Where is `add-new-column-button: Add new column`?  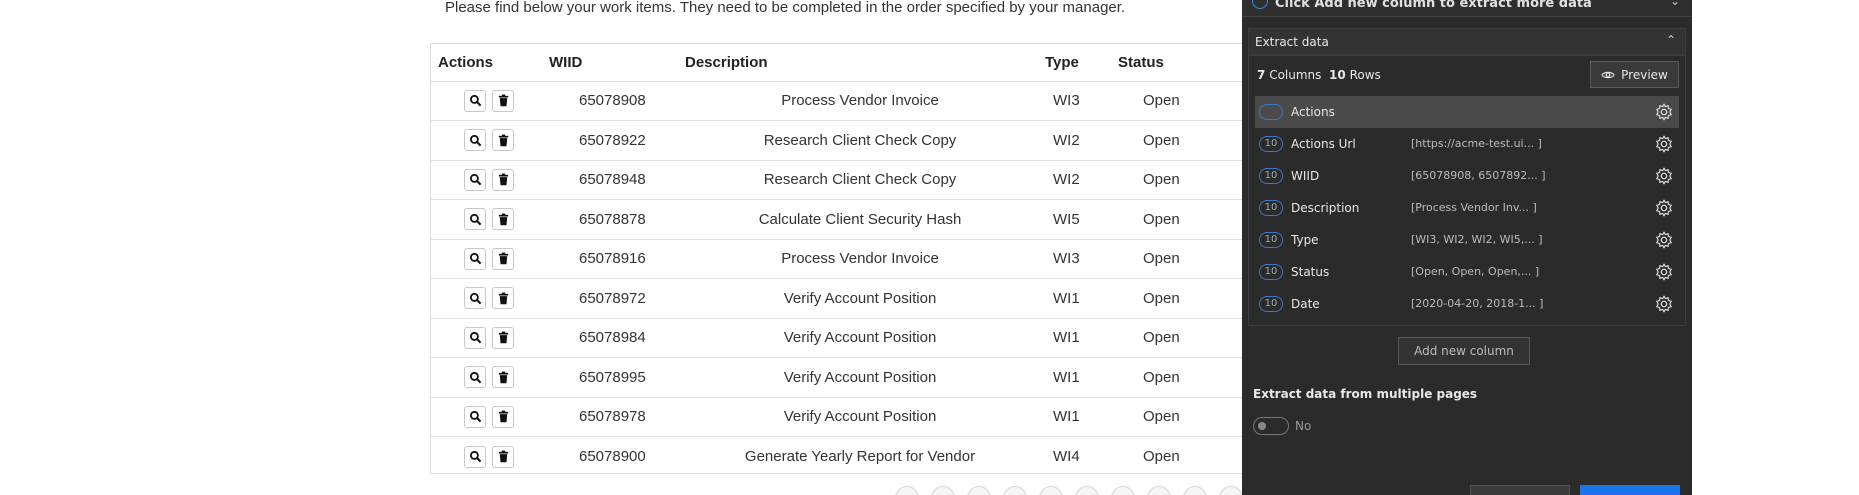 add-new-column-button: Add new column is located at coordinates (1464, 351).